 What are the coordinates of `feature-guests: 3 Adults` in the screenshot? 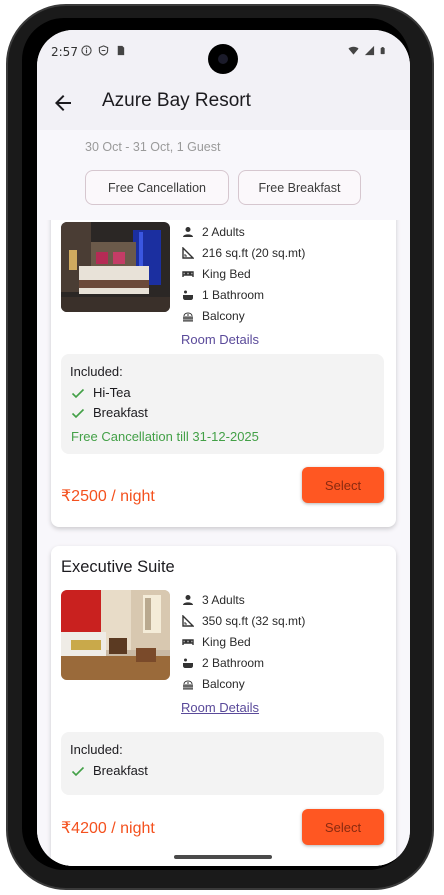 It's located at (243, 599).